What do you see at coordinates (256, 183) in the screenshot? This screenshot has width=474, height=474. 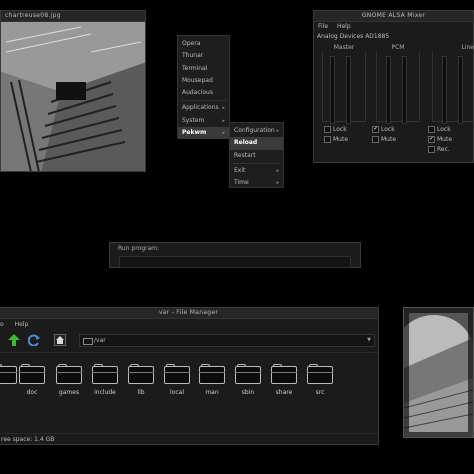 I see `menu-item-time: Time ▸` at bounding box center [256, 183].